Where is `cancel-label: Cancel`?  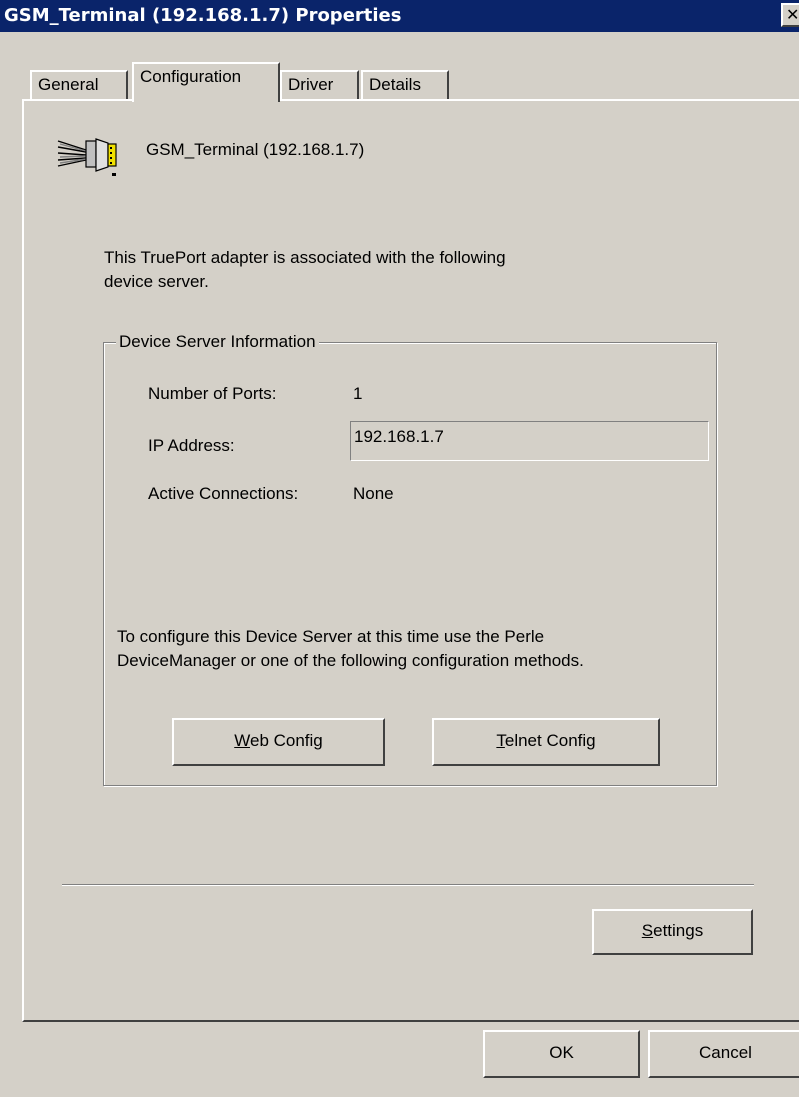 cancel-label: Cancel is located at coordinates (725, 1052).